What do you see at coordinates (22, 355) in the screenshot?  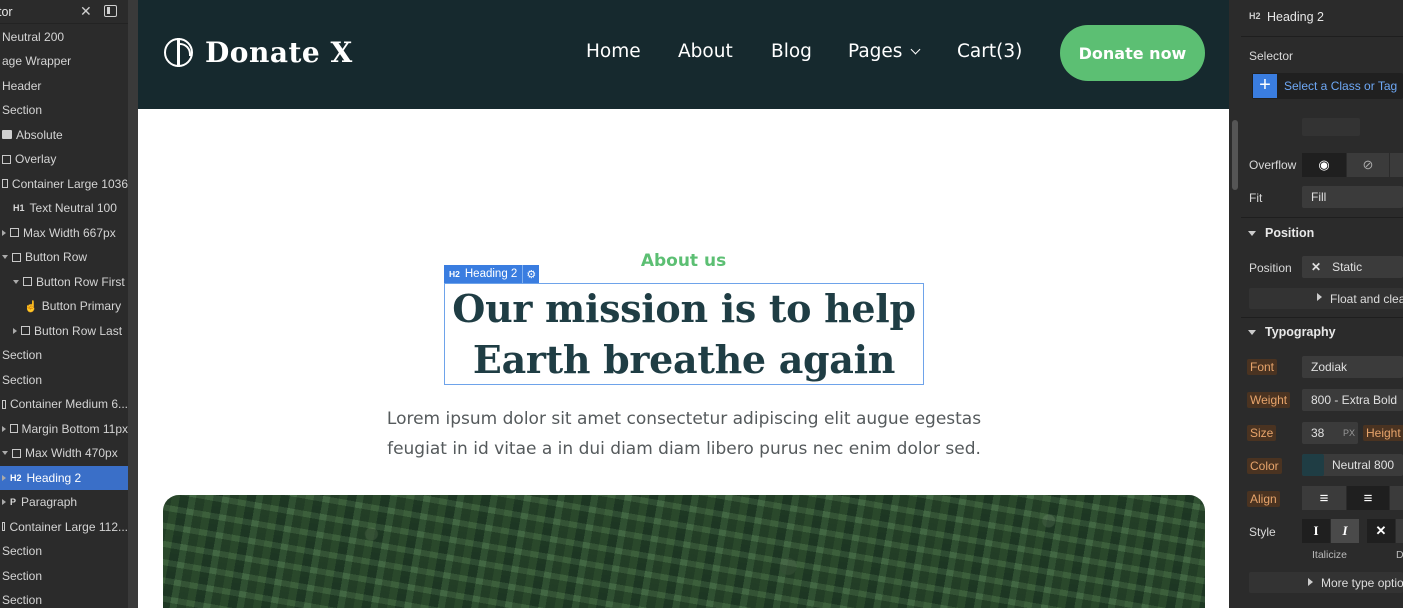 I see `navigator-item-label: Section` at bounding box center [22, 355].